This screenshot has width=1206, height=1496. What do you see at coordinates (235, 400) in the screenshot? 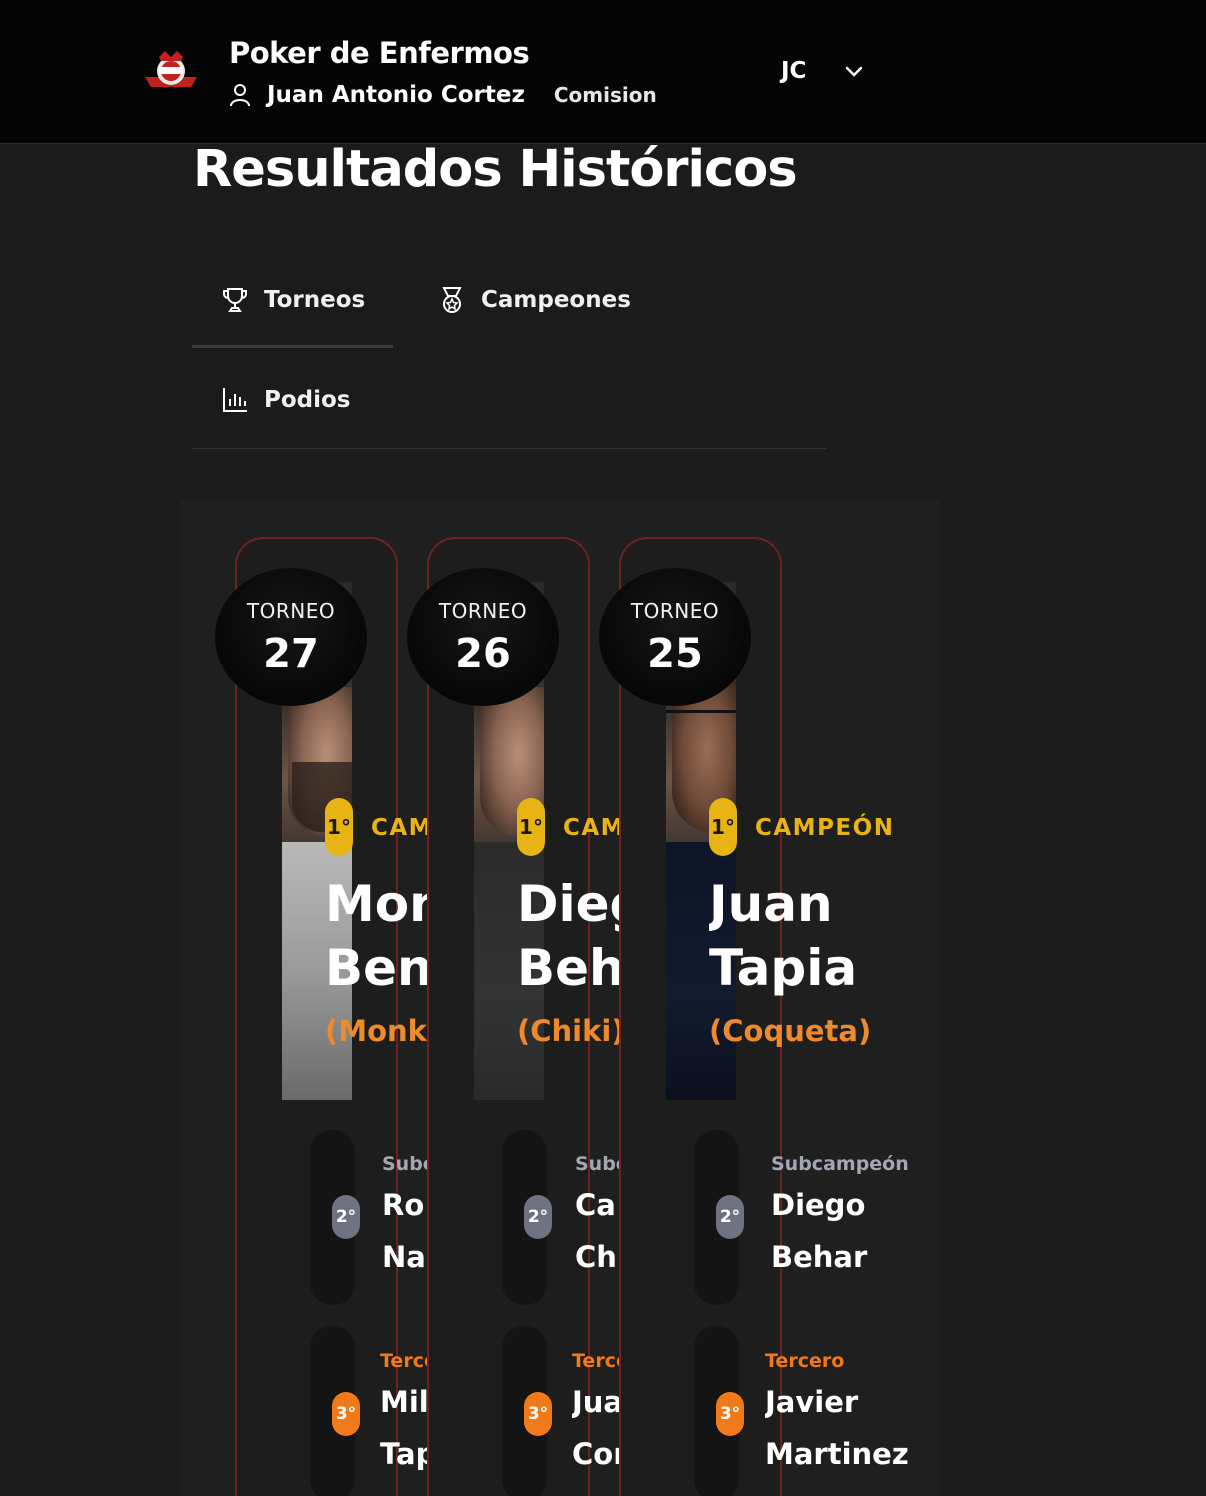
I see `bar-chart-icon` at bounding box center [235, 400].